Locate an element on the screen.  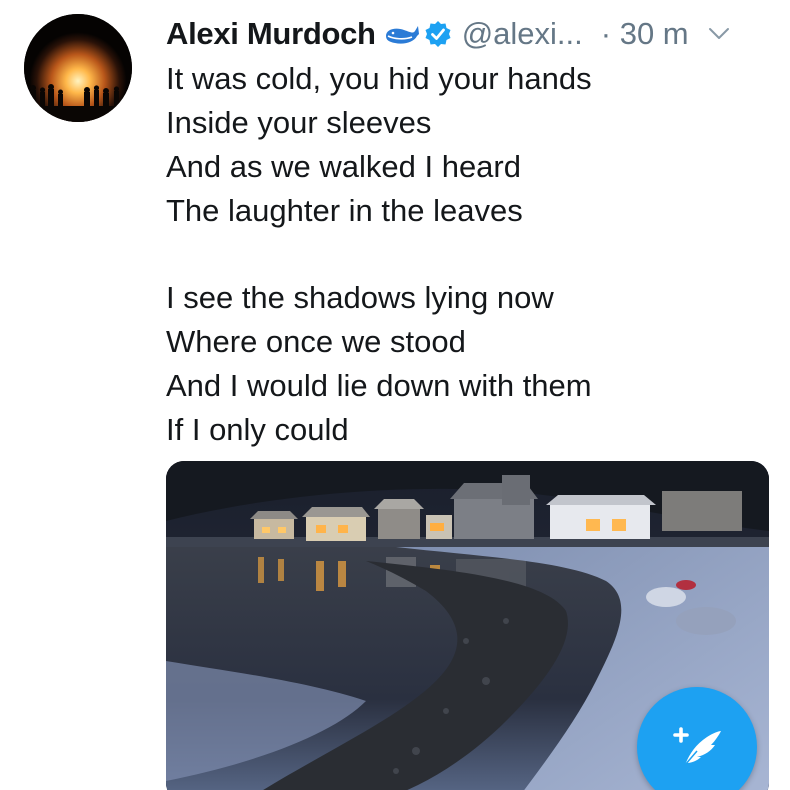
verified-badge-icon is located at coordinates (438, 34).